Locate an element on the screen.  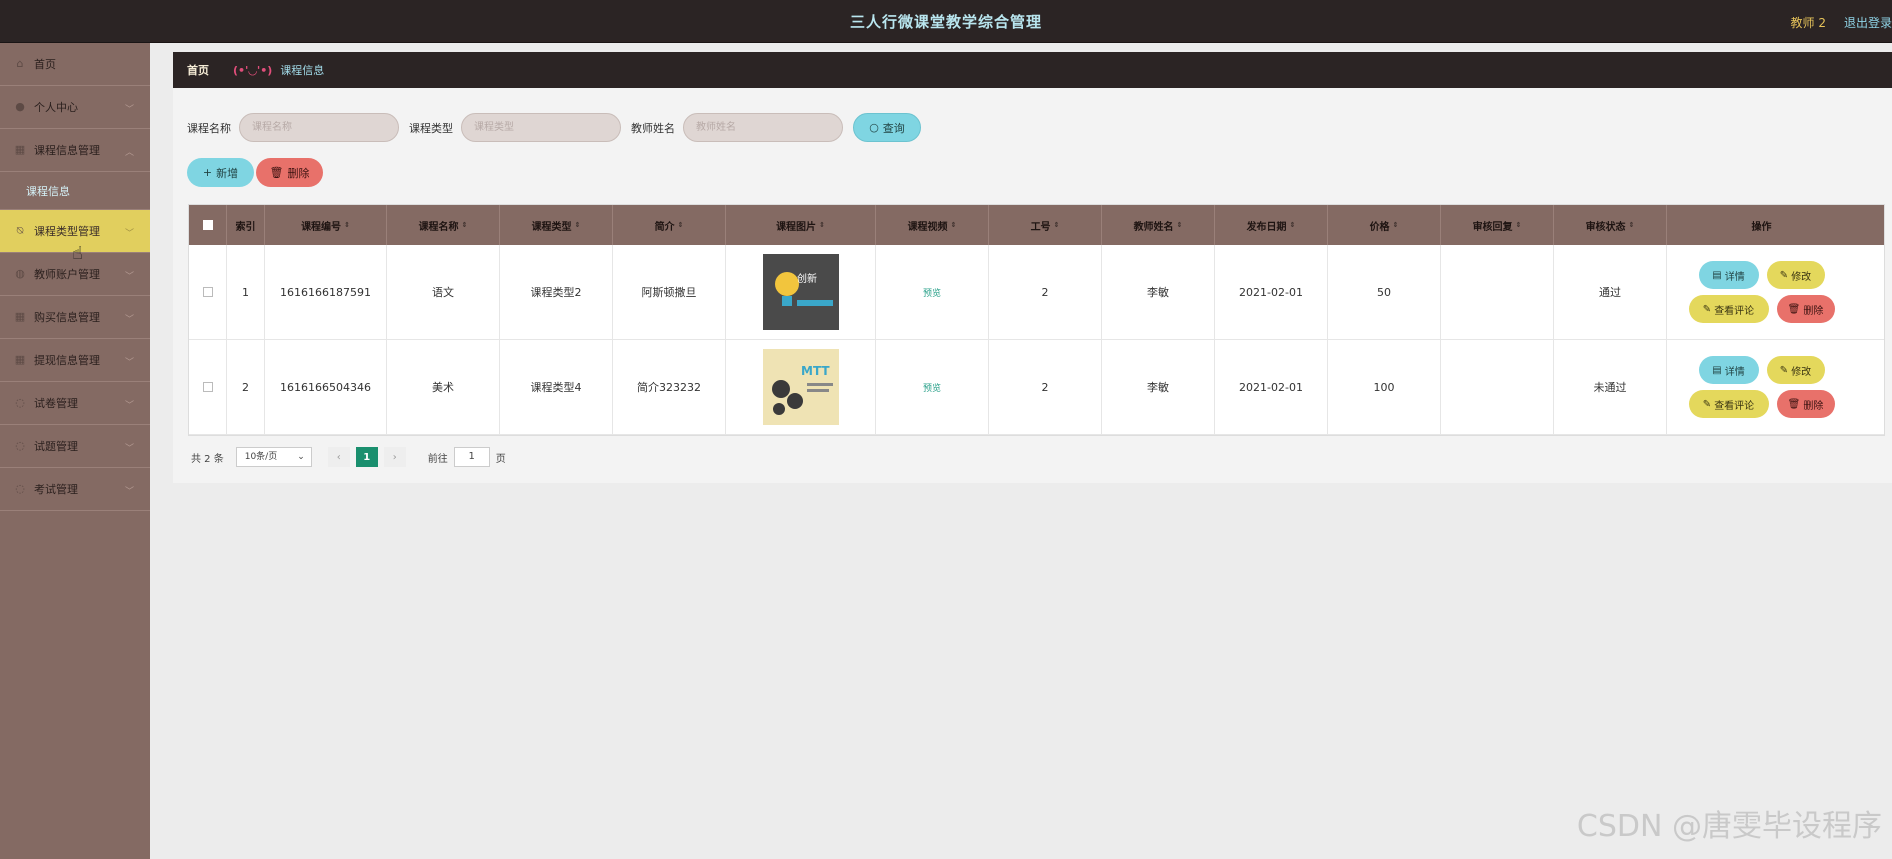
select-all-cell is located at coordinates (208, 225).